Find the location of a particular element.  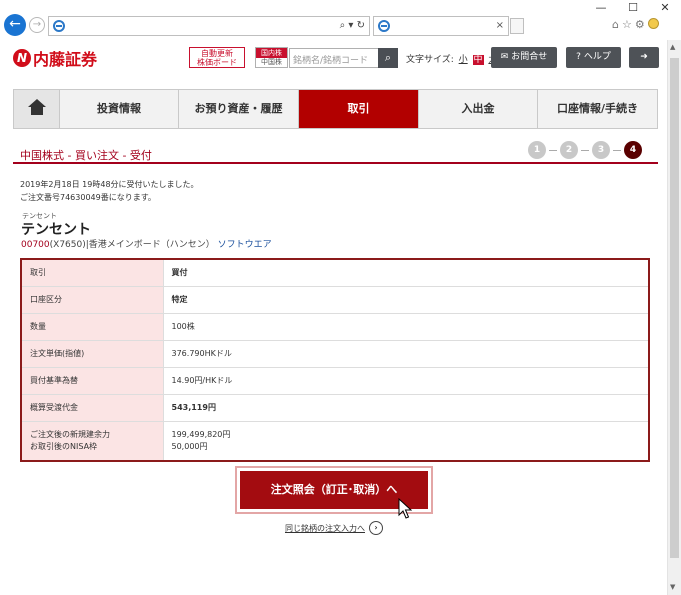

logout-button: ➜ is located at coordinates (644, 57).